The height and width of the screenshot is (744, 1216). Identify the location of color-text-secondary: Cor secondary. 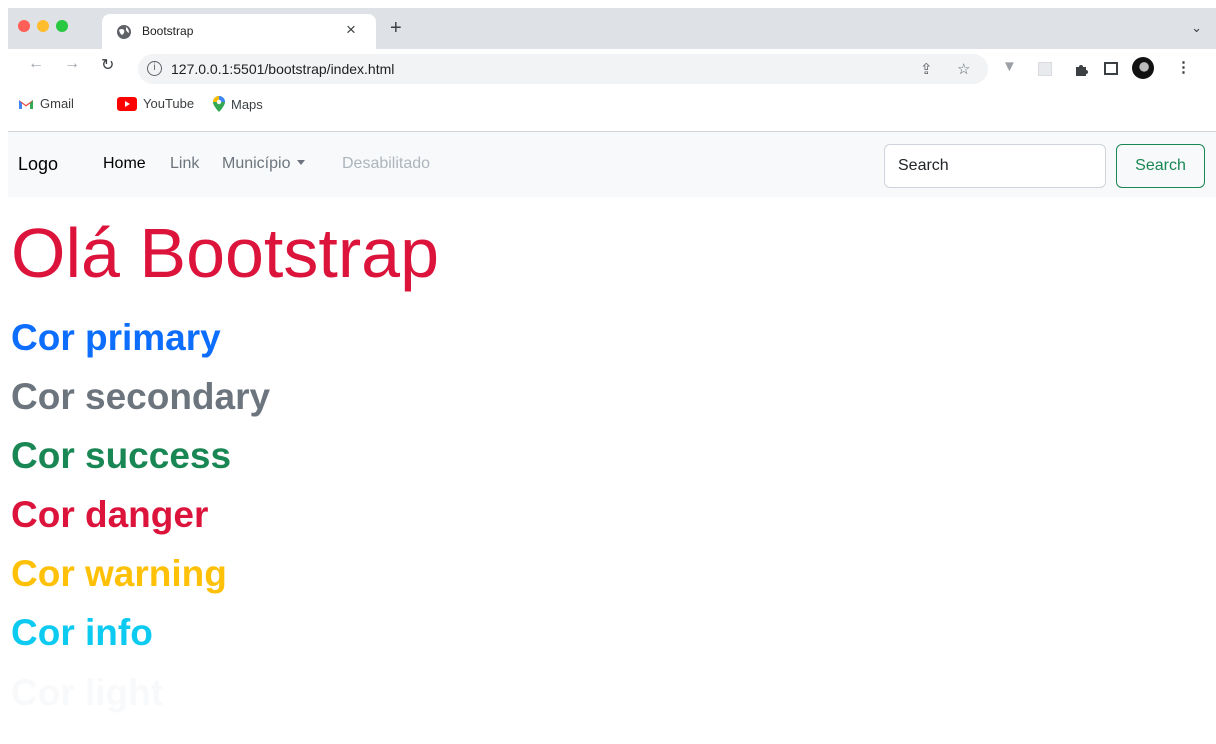
(141, 396).